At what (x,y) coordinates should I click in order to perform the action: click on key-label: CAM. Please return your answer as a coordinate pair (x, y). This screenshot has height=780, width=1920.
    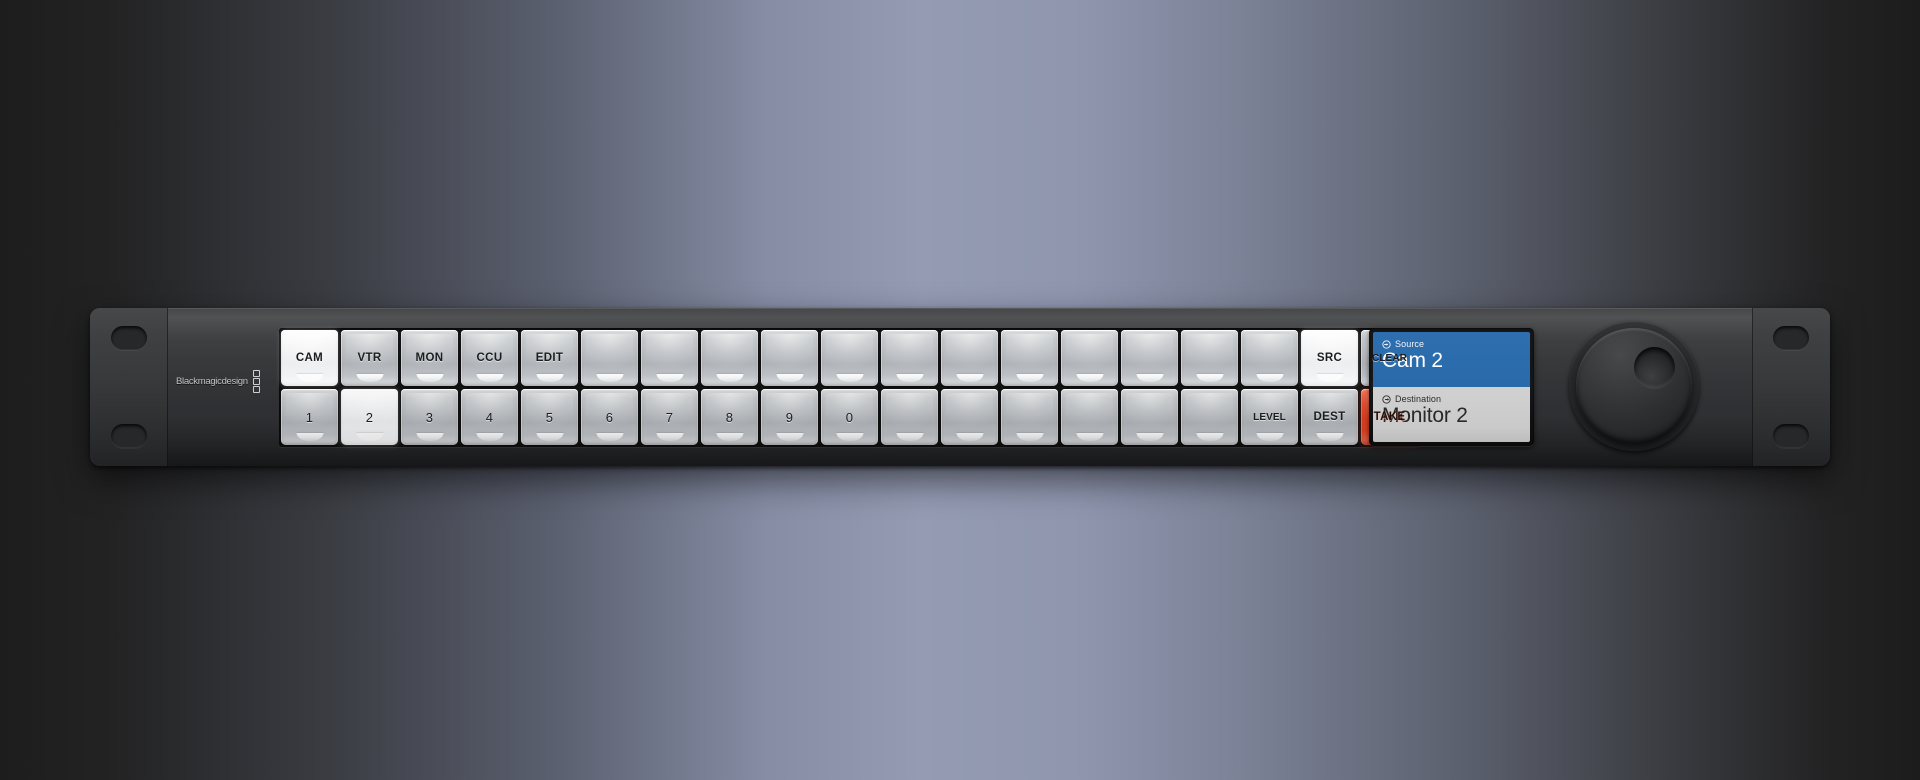
    Looking at the image, I should click on (309, 358).